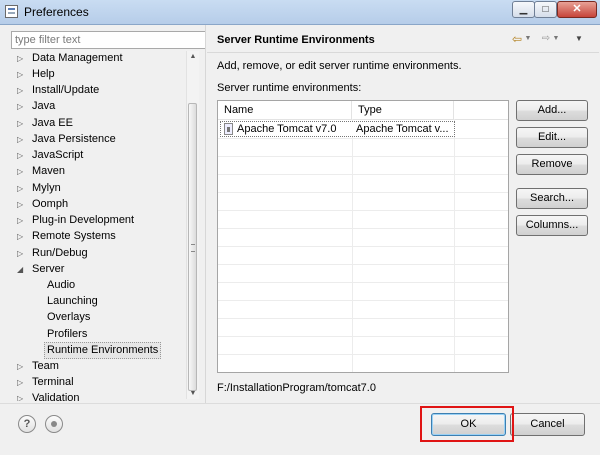 The width and height of the screenshot is (600, 455). I want to click on preferences-app-icon, so click(11, 11).